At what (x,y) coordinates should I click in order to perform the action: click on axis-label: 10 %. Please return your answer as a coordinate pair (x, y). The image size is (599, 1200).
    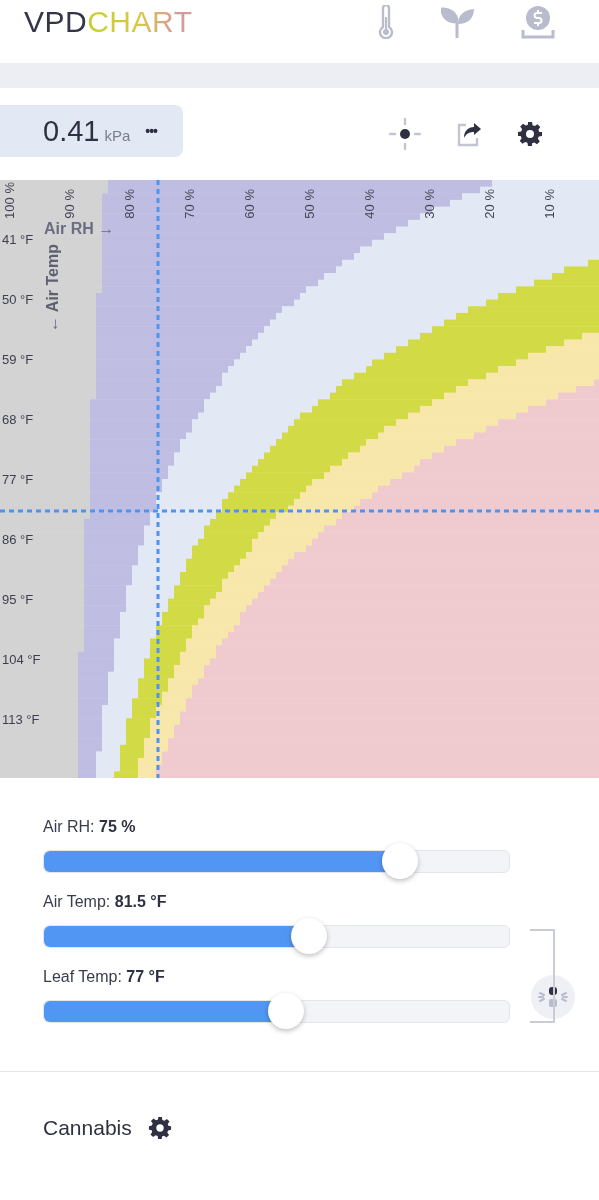
    Looking at the image, I should click on (550, 204).